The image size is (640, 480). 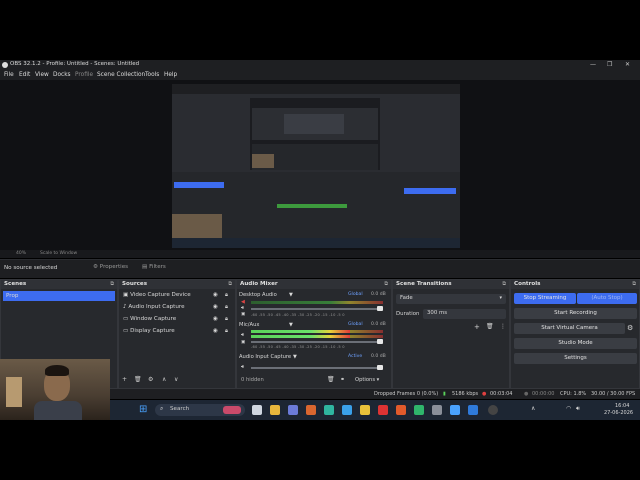 I want to click on filter-icon: ▤, so click(x=145, y=267).